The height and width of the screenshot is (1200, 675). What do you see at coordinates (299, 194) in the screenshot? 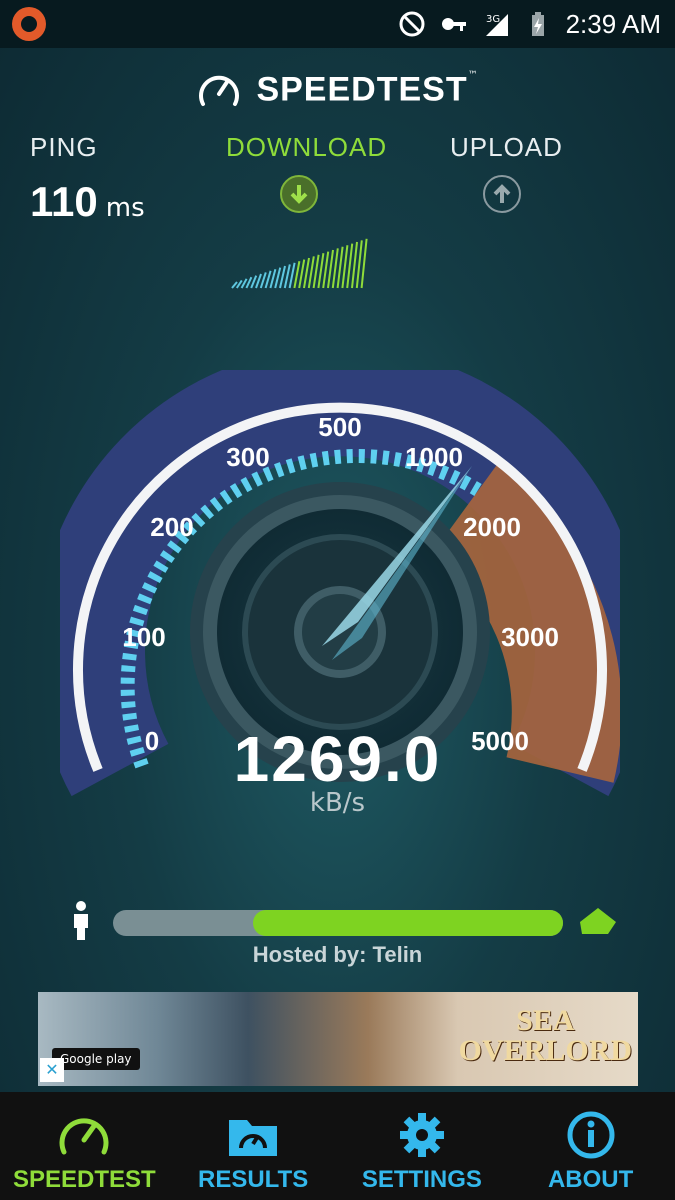
I see `download-arrow-icon` at bounding box center [299, 194].